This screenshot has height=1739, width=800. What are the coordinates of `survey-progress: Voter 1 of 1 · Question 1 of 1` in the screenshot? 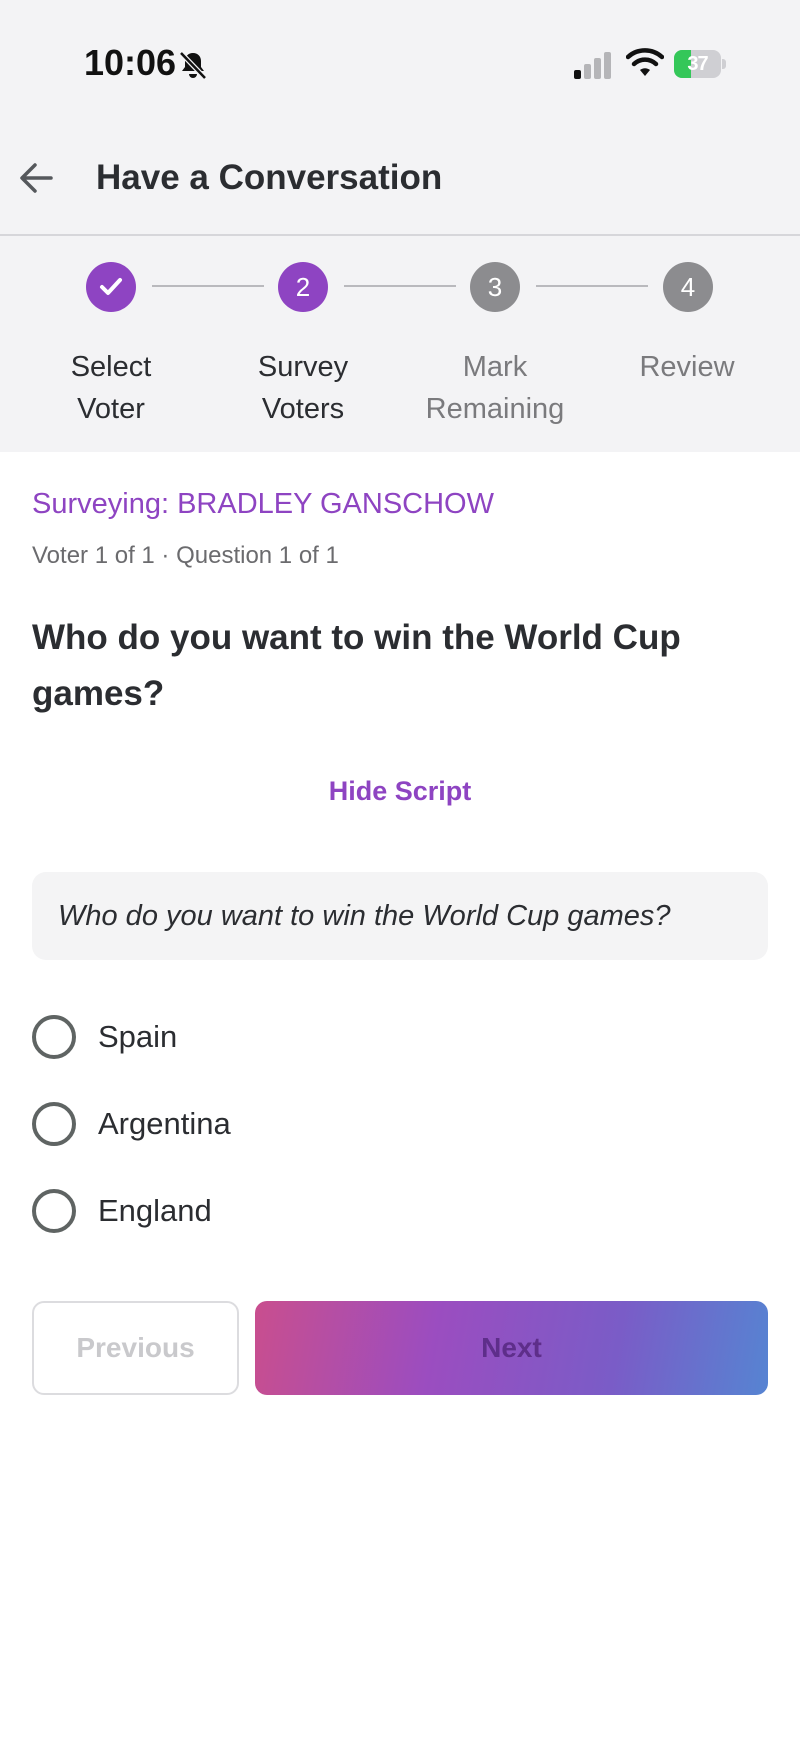 It's located at (185, 555).